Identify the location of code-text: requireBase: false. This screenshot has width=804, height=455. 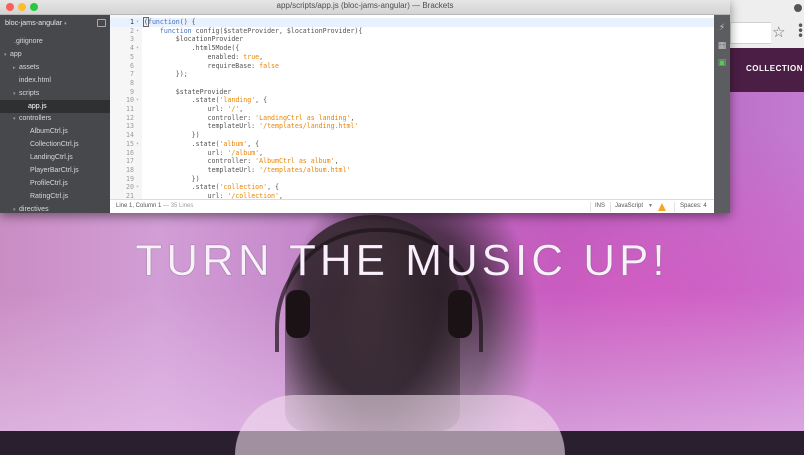
(211, 66).